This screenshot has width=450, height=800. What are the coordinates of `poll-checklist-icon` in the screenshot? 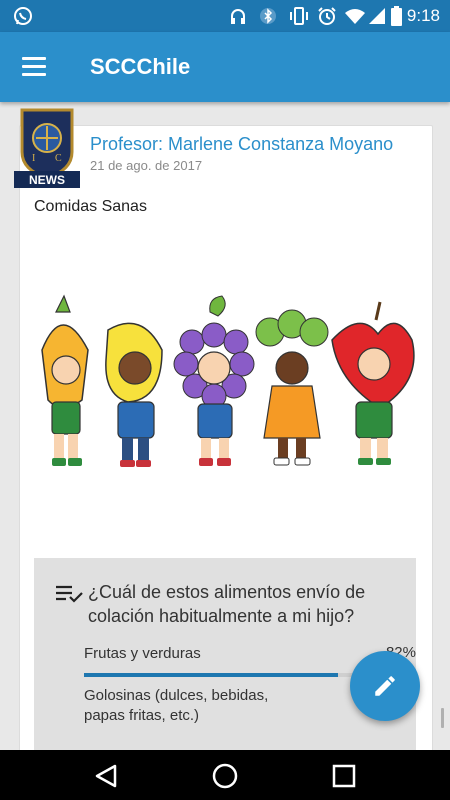 It's located at (70, 594).